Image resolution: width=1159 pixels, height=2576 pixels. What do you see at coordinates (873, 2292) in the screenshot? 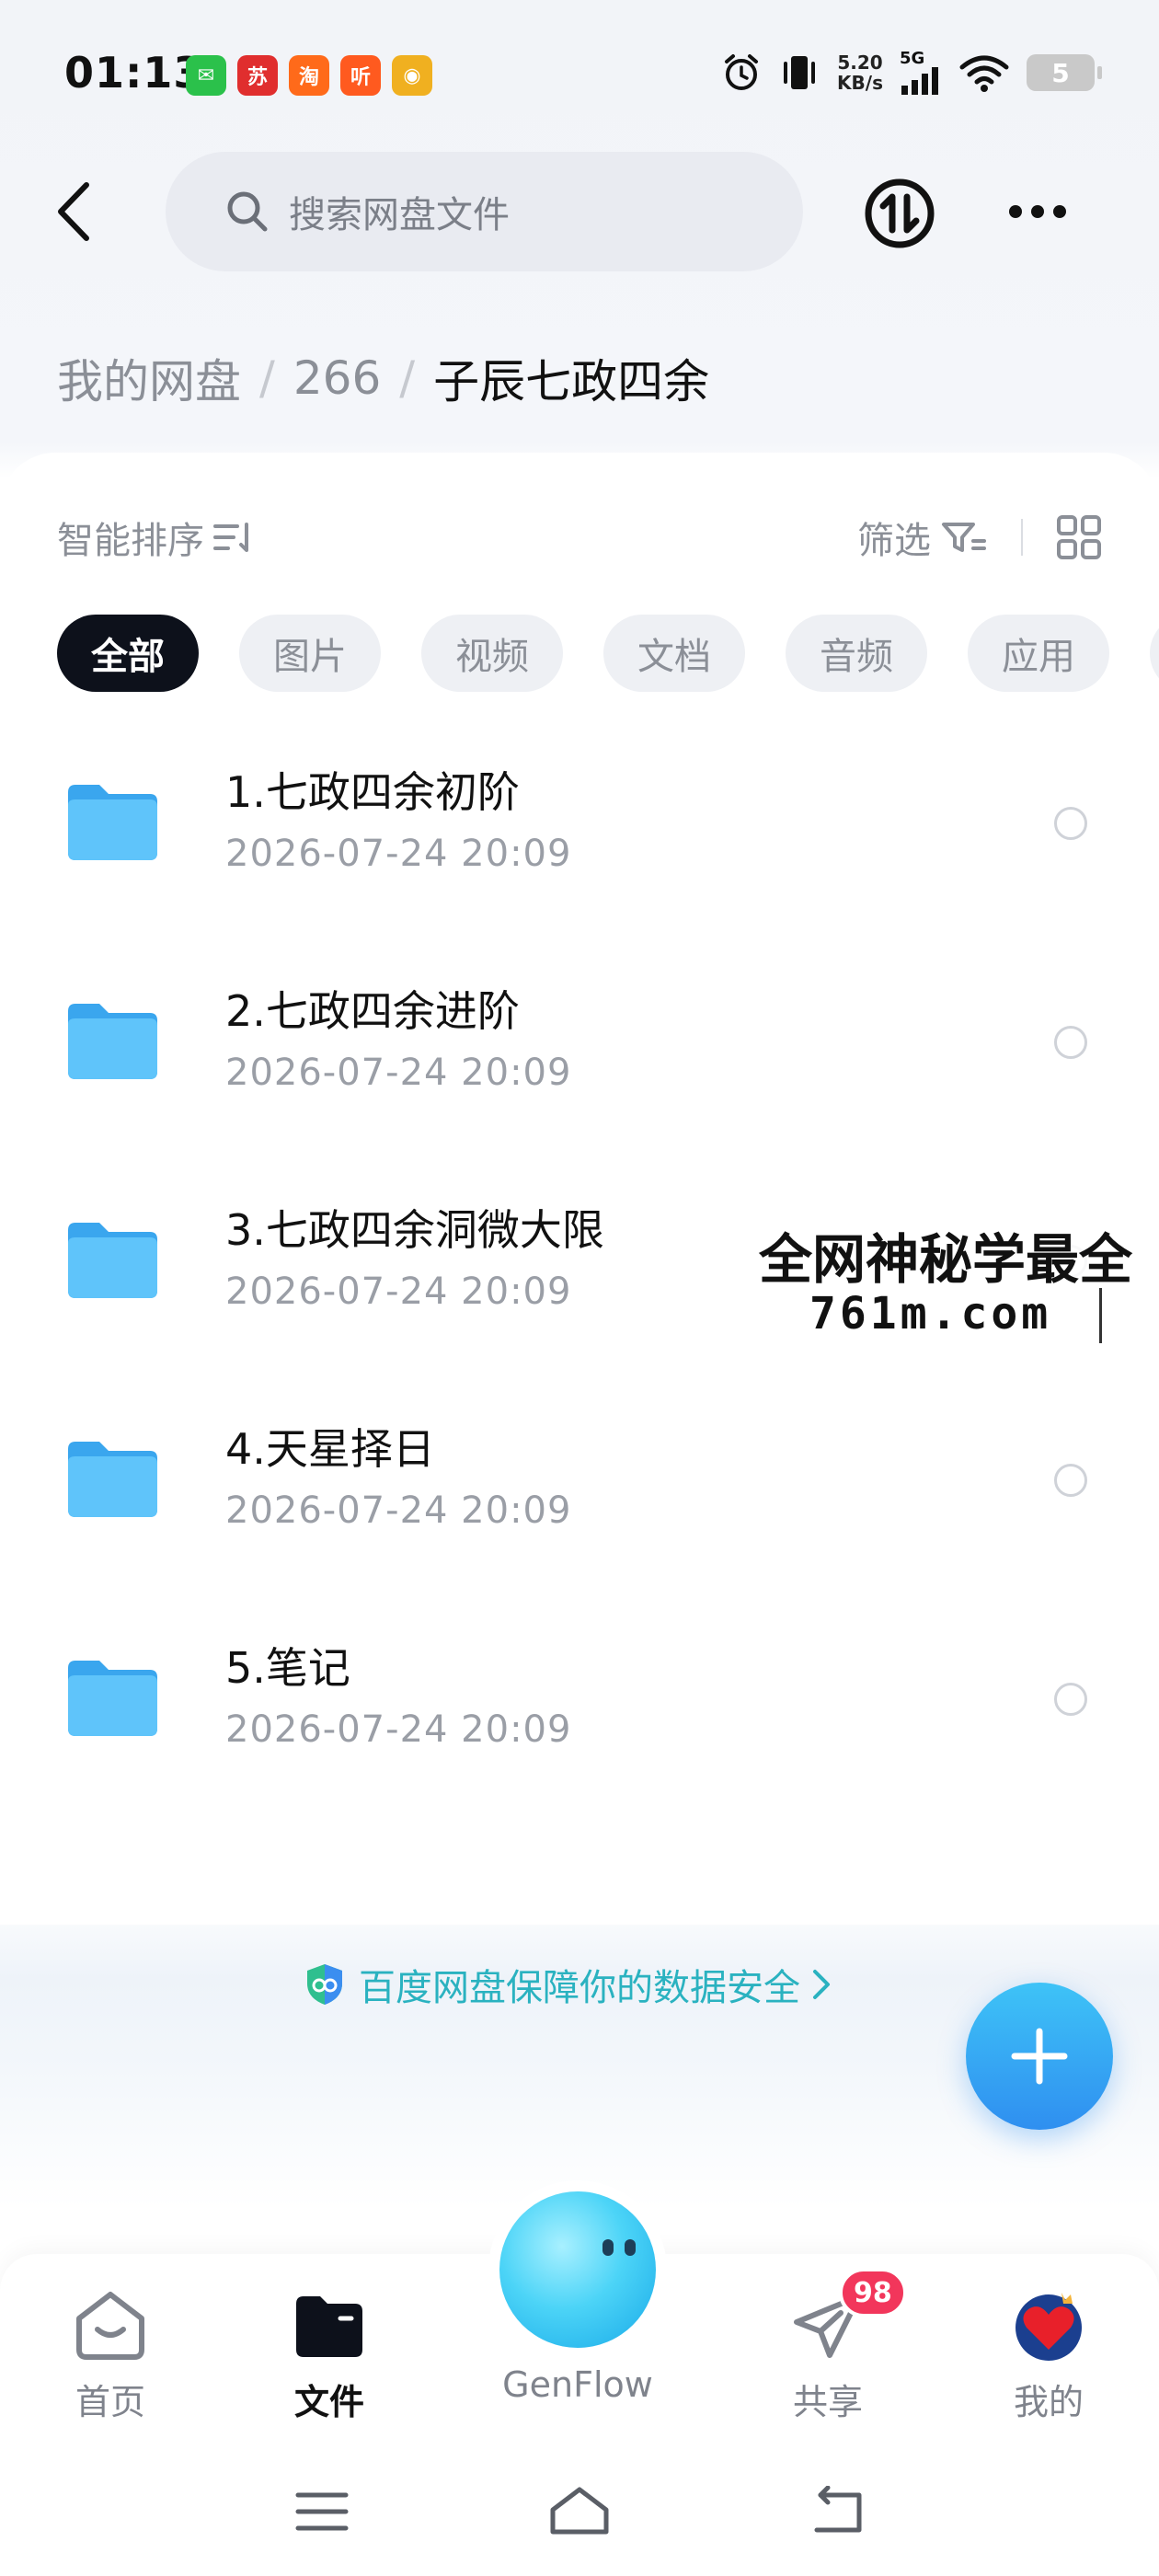
I see `share-badge: 98` at bounding box center [873, 2292].